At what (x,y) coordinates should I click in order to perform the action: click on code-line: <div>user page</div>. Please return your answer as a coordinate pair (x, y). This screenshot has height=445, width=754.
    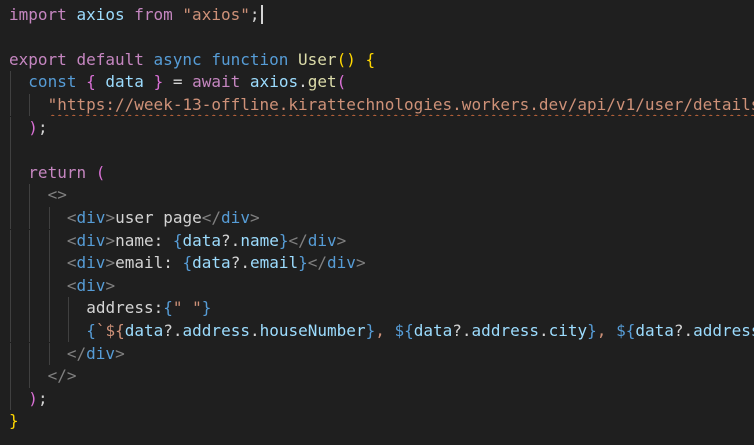
    Looking at the image, I should click on (377, 218).